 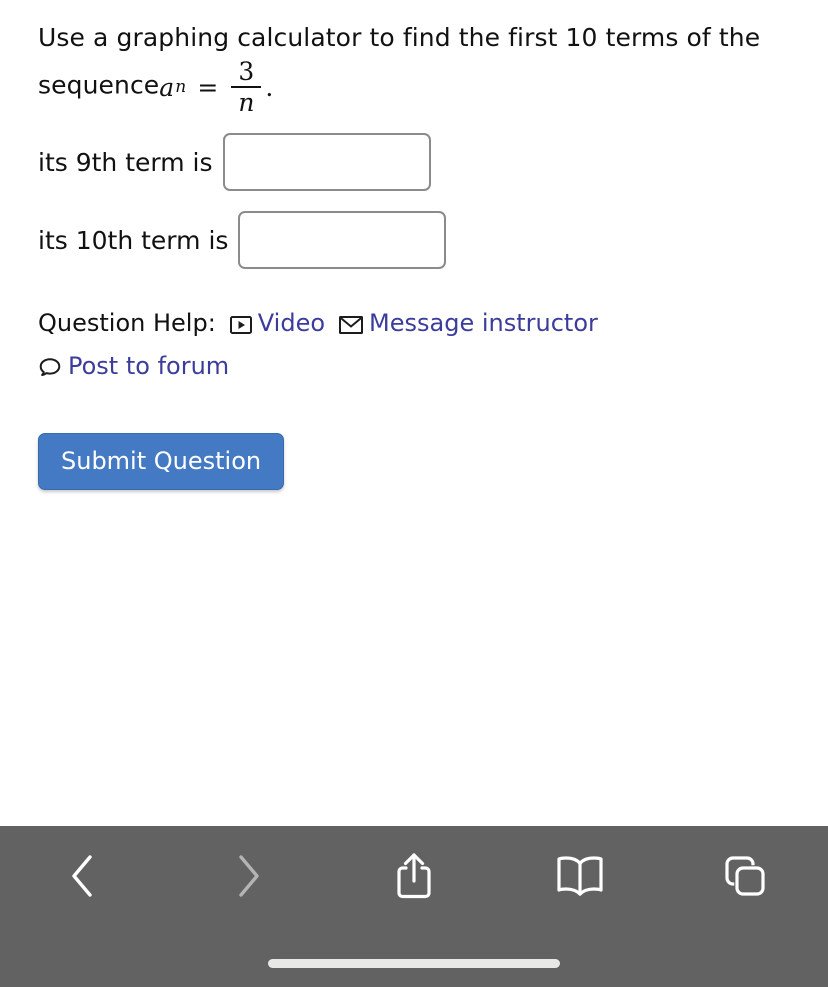 What do you see at coordinates (127, 323) in the screenshot?
I see `question-help-label: Question Help:` at bounding box center [127, 323].